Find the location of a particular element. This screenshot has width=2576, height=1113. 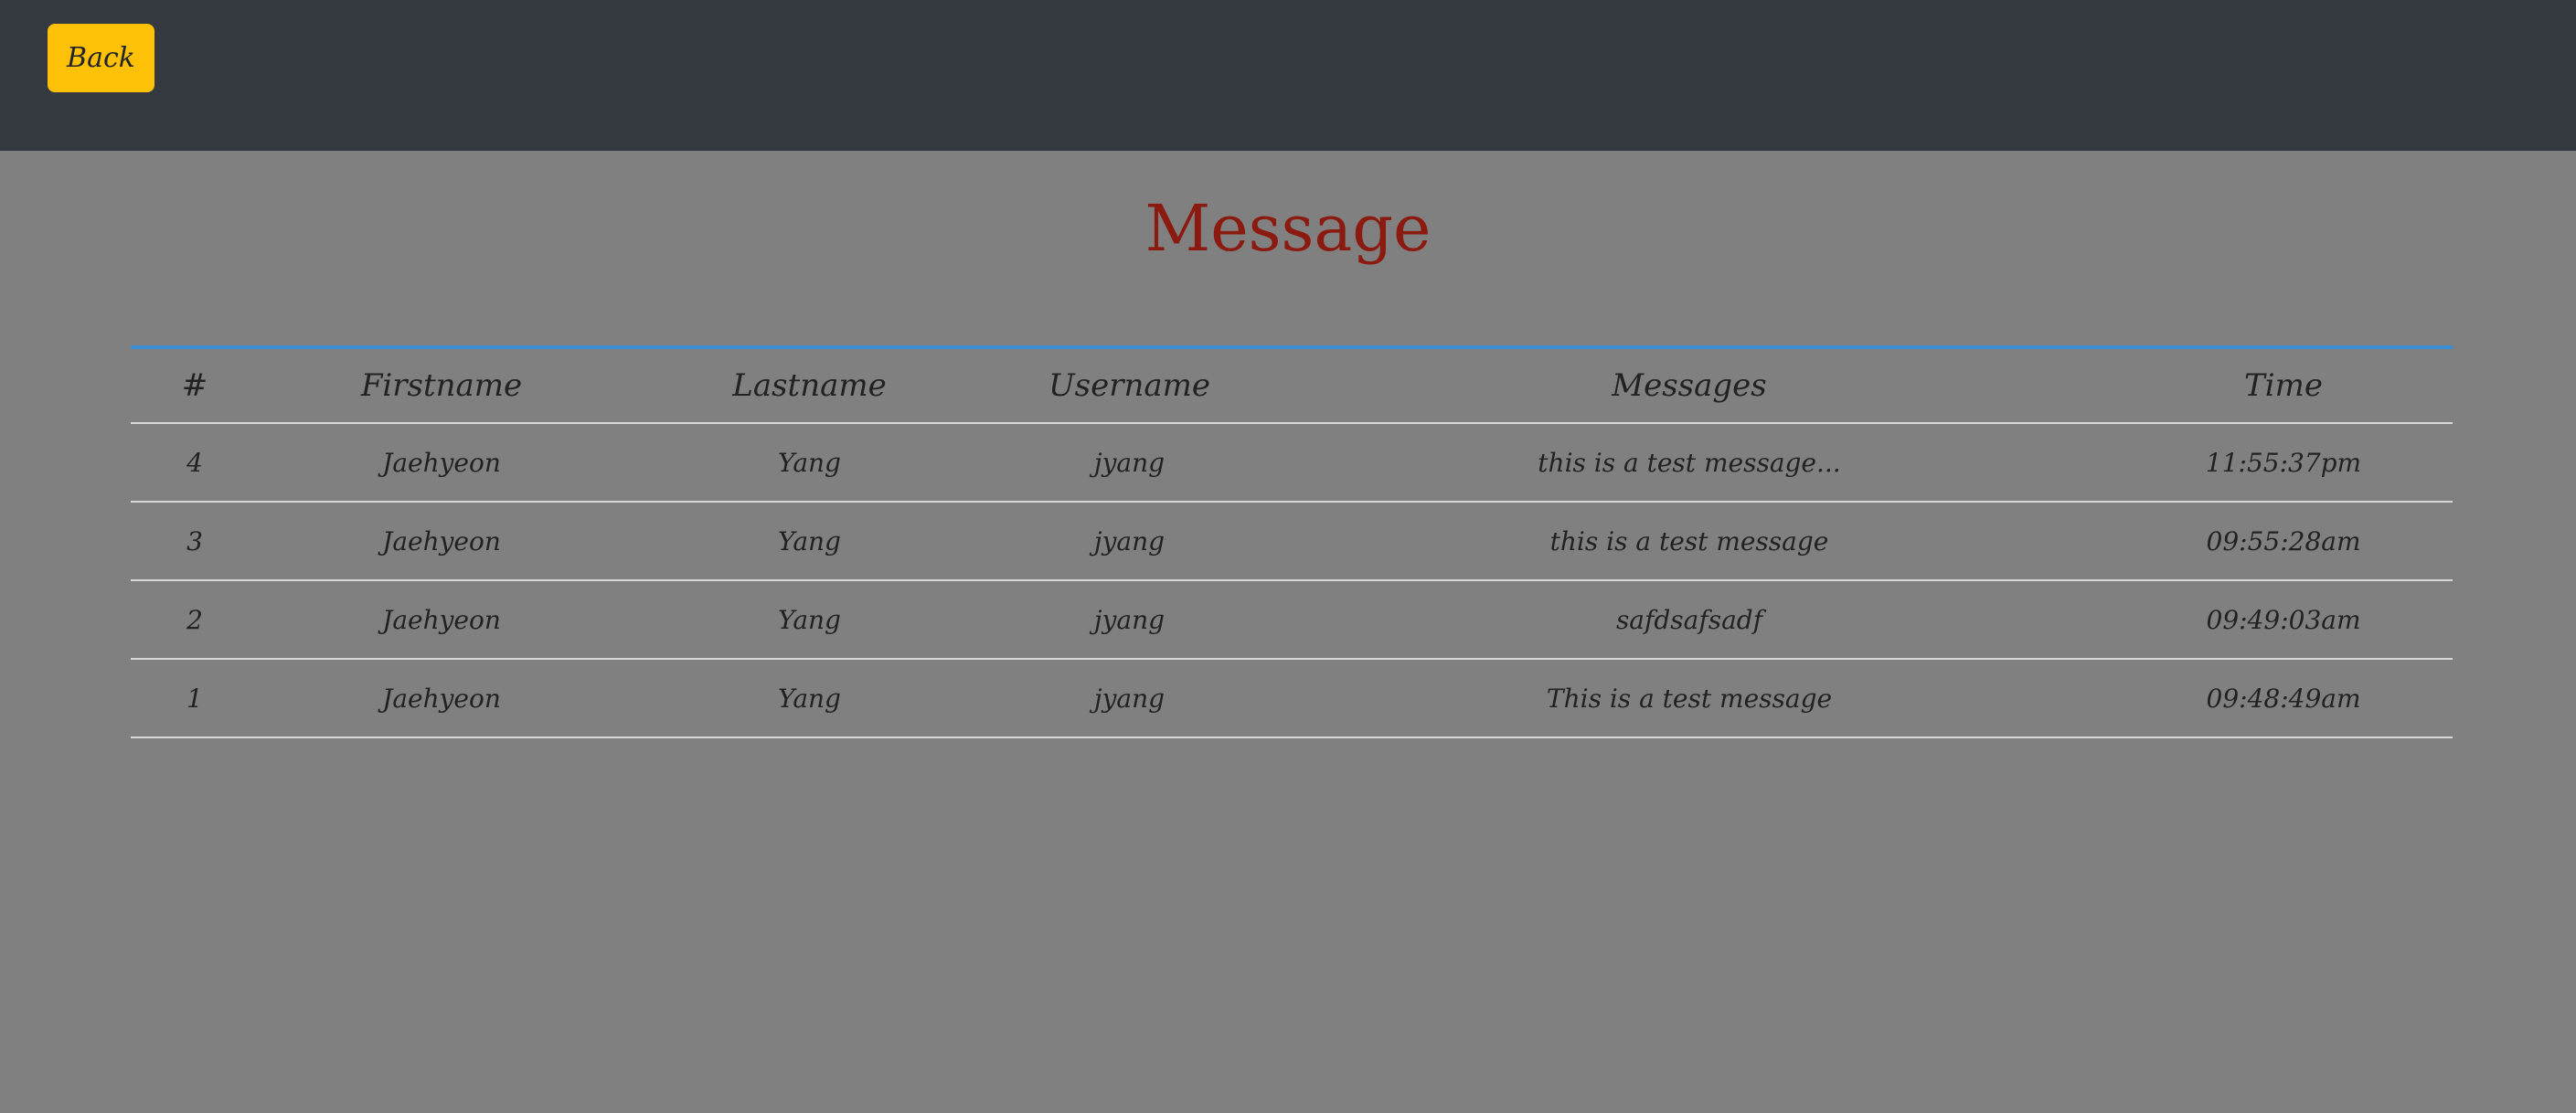

cell-time: 09:48:49am is located at coordinates (2283, 699).